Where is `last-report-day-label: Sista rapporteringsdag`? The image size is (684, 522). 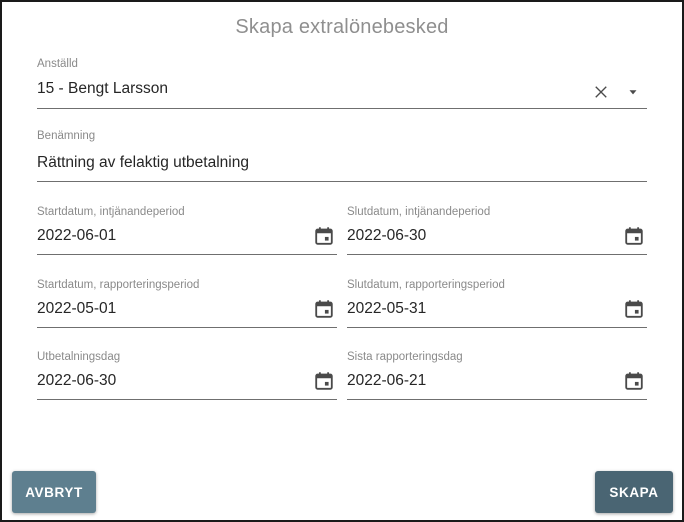 last-report-day-label: Sista rapporteringsdag is located at coordinates (405, 357).